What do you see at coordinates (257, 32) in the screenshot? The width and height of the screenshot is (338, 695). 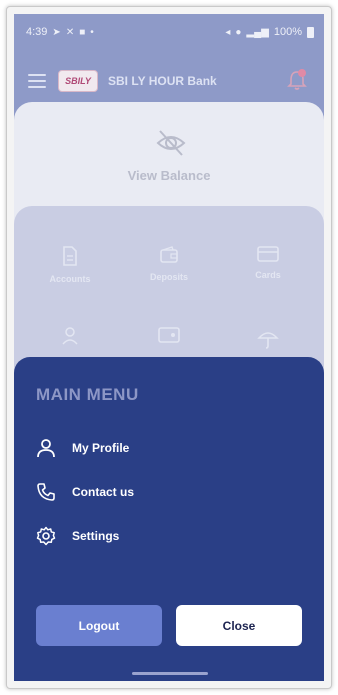 I see `signal-icon: ▂▄▆` at bounding box center [257, 32].